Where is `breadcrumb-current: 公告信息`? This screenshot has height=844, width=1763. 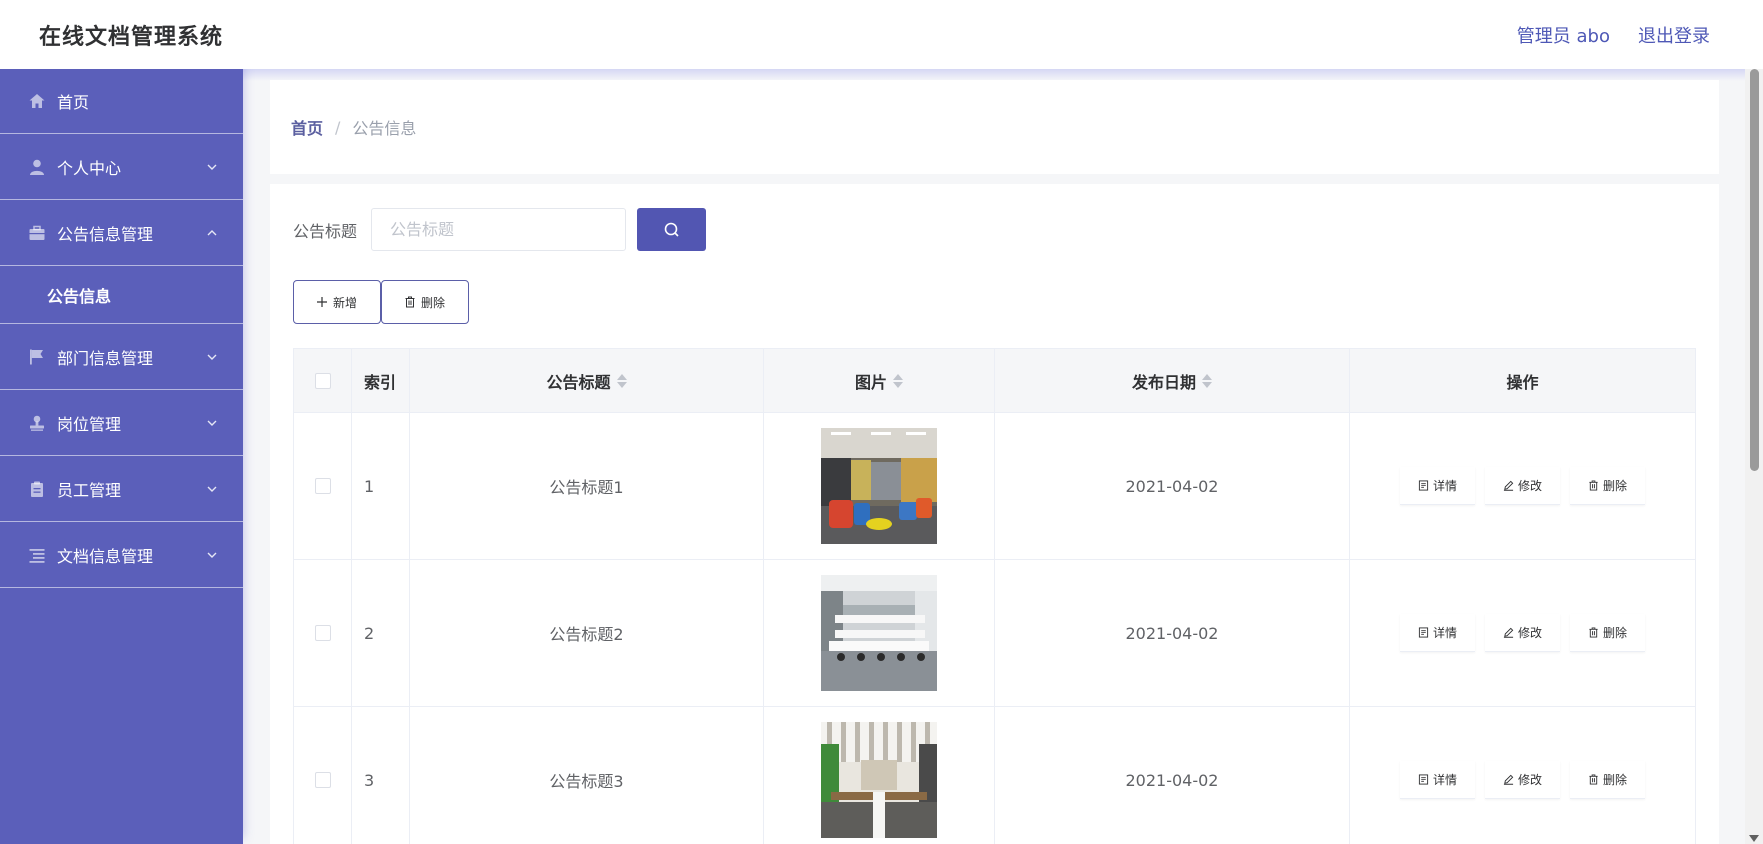 breadcrumb-current: 公告信息 is located at coordinates (384, 128).